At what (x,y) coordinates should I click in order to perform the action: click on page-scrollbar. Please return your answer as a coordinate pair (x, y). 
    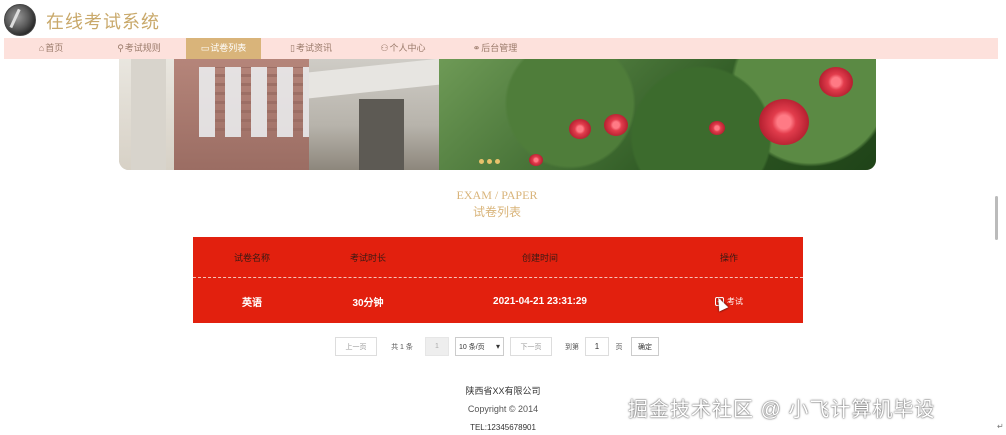
    Looking at the image, I should click on (996, 218).